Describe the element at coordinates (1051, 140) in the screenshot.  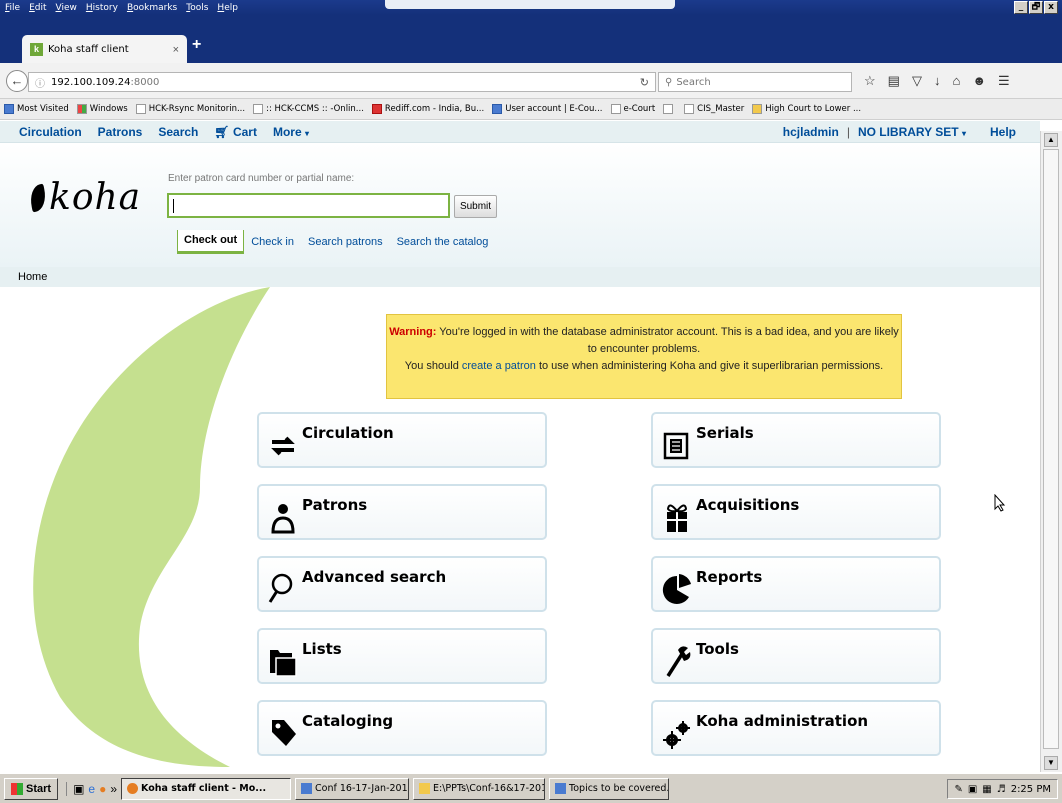
I see `scroll-up-arrow-icon: ▲` at that location.